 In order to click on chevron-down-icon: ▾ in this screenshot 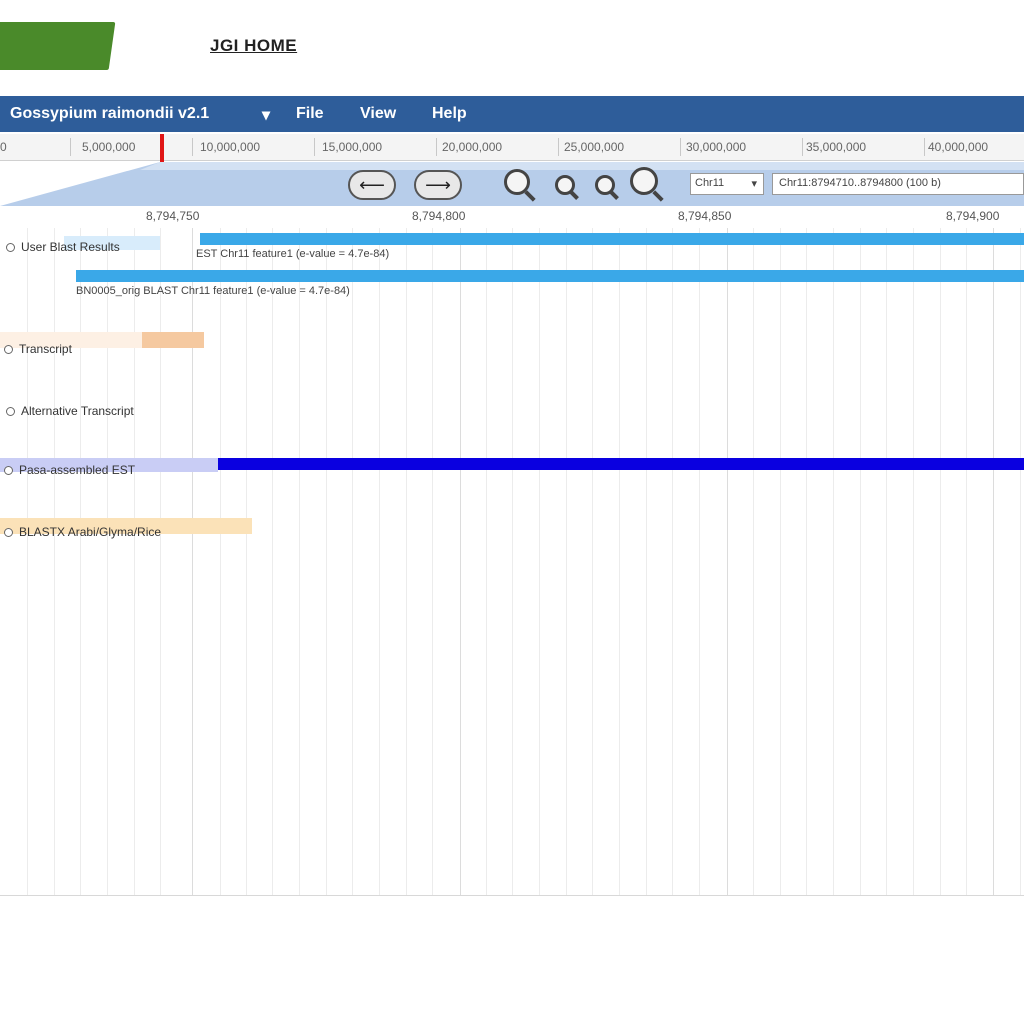, I will do `click(754, 184)`.